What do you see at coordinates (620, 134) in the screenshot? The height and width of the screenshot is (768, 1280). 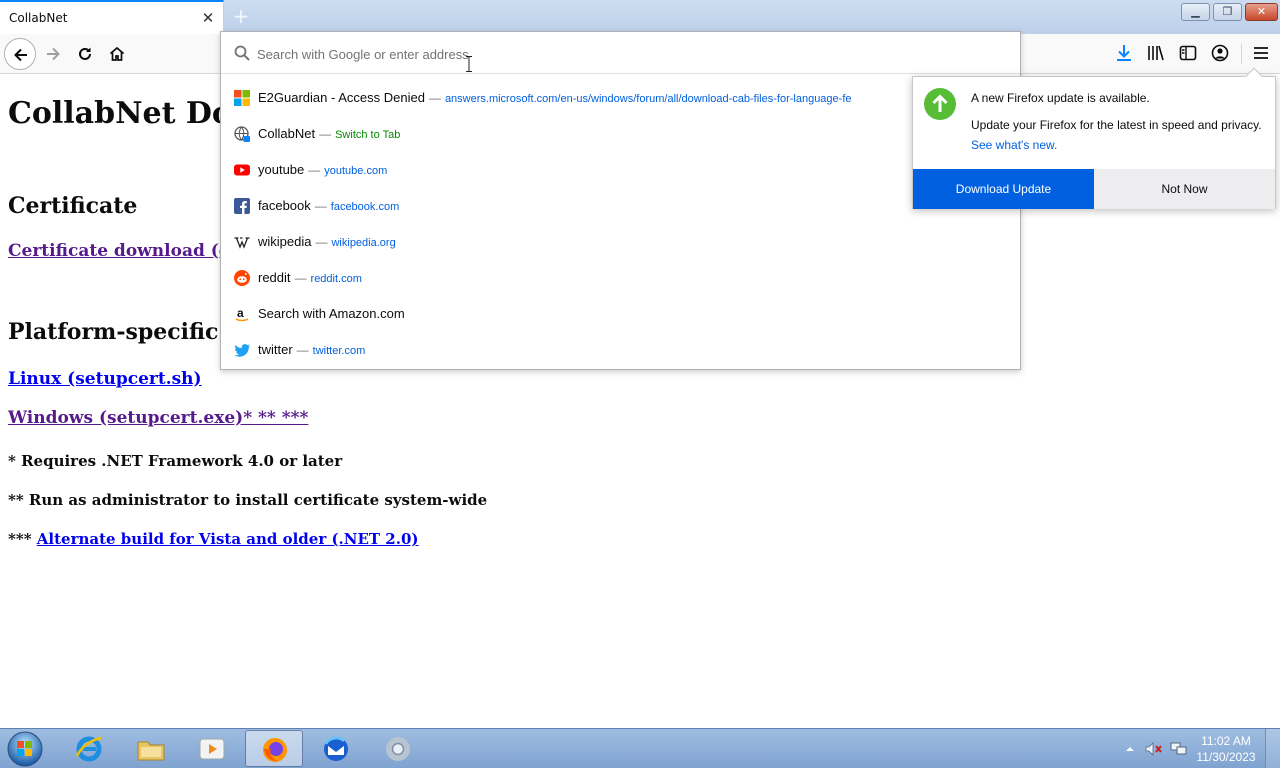 I see `suggestion-collabnet: CollabNet — Switch to Tab` at bounding box center [620, 134].